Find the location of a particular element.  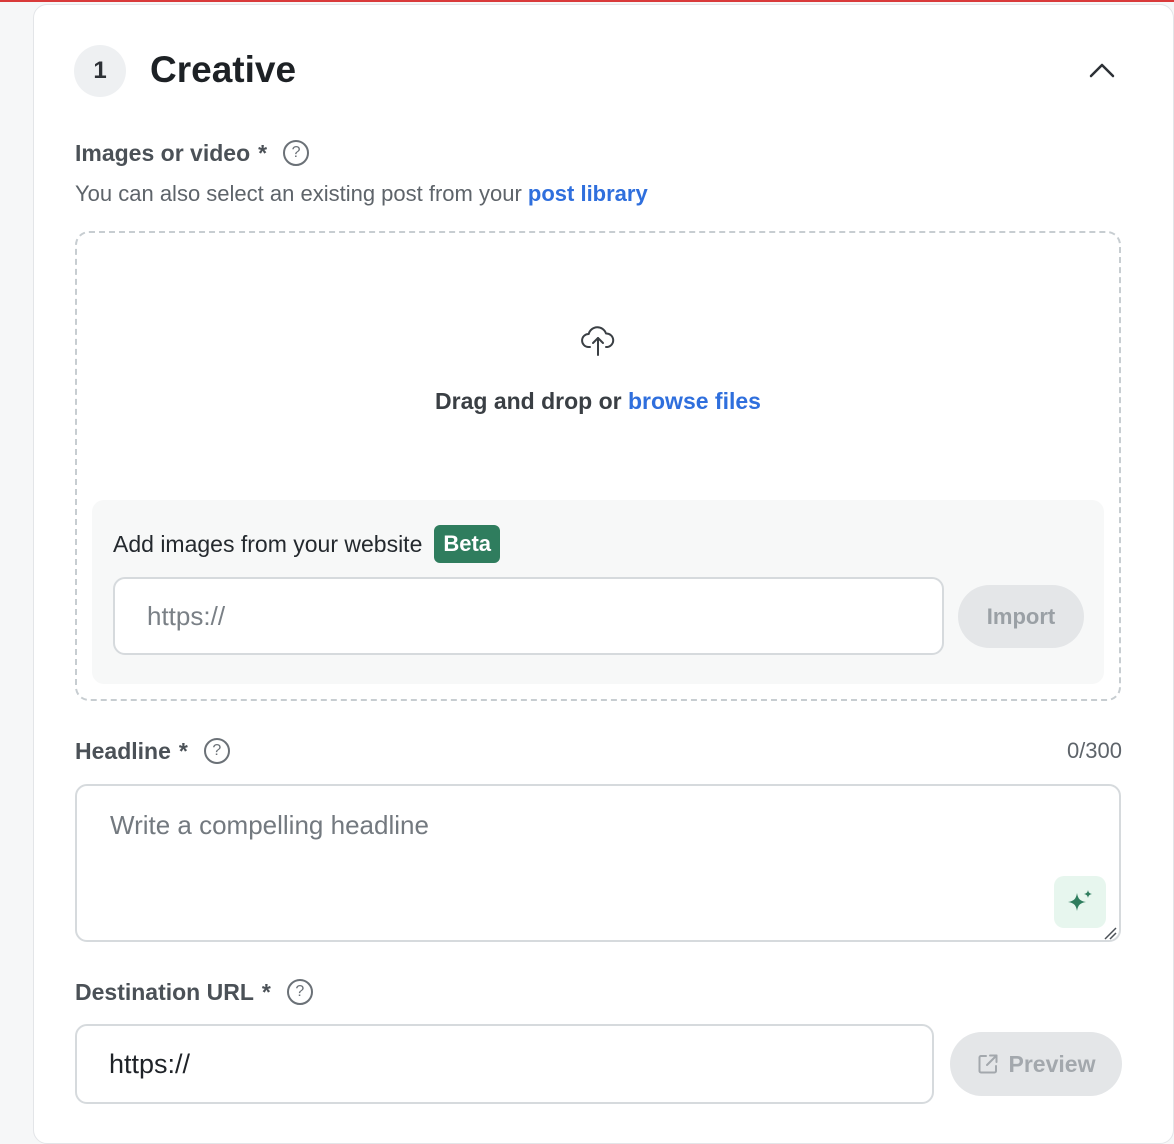

sparkle-icon is located at coordinates (1080, 900).